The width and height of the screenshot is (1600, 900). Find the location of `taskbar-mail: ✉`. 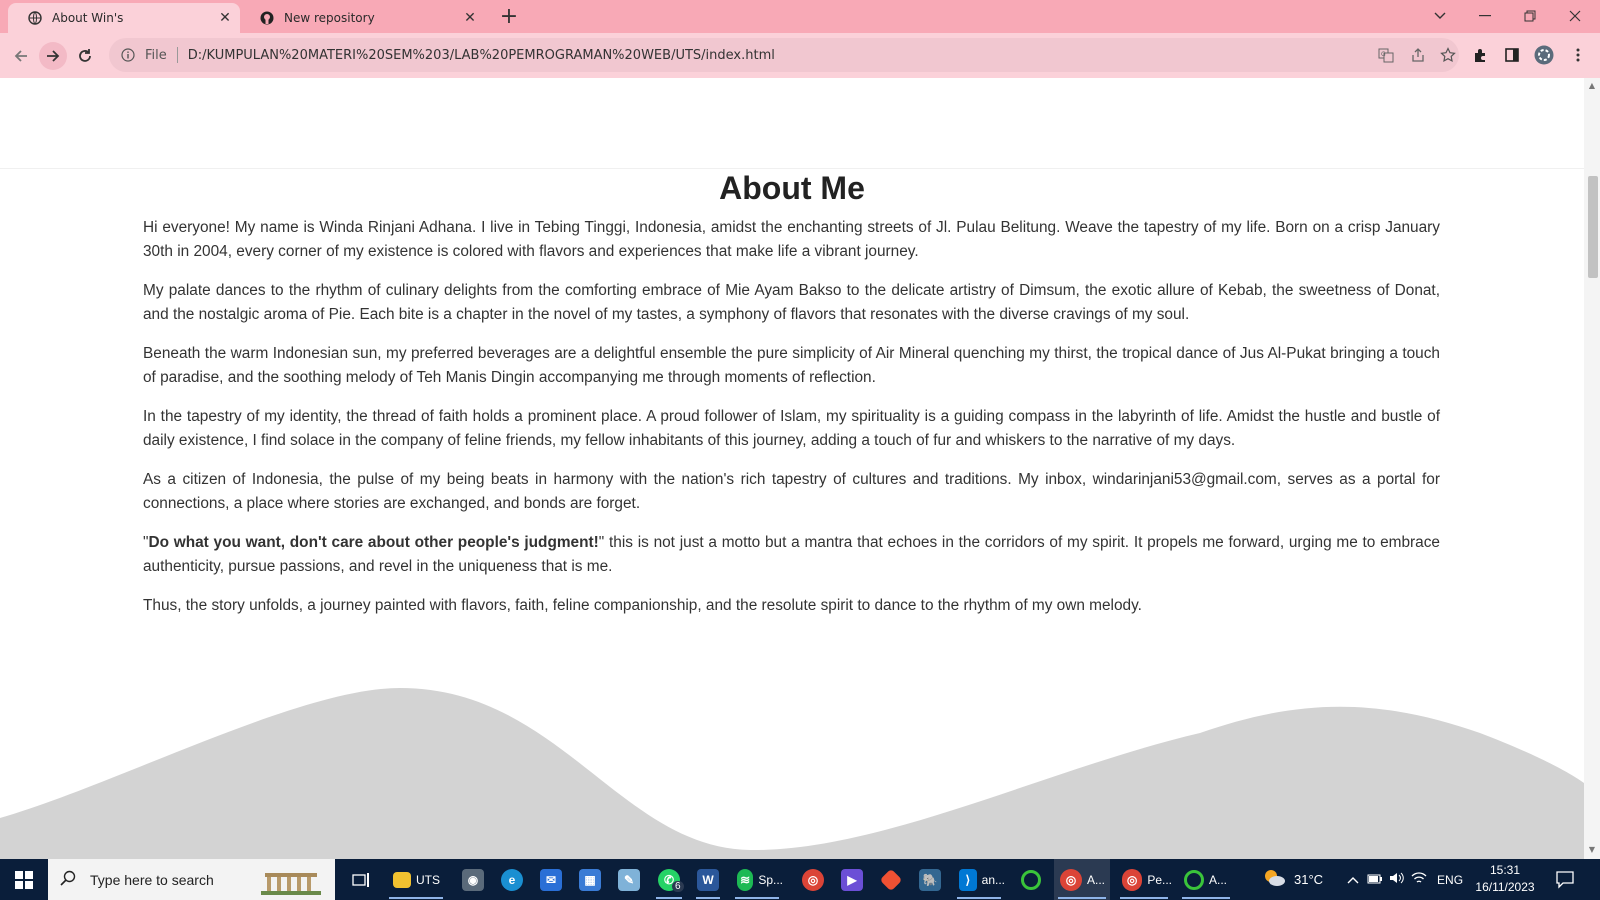

taskbar-mail: ✉ is located at coordinates (551, 879).